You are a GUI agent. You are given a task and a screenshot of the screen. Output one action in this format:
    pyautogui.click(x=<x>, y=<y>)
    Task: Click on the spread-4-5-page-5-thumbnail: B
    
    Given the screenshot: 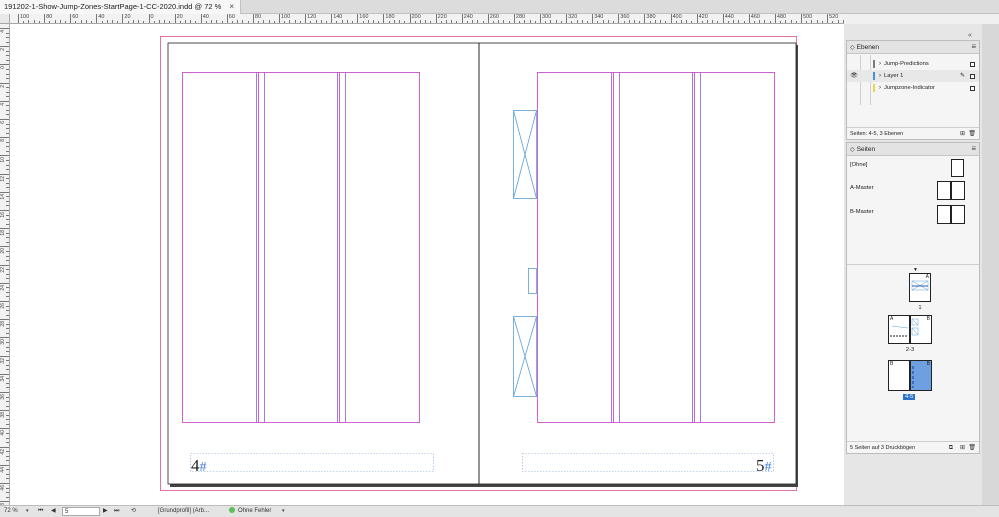 What is the action you would take?
    pyautogui.click(x=921, y=375)
    